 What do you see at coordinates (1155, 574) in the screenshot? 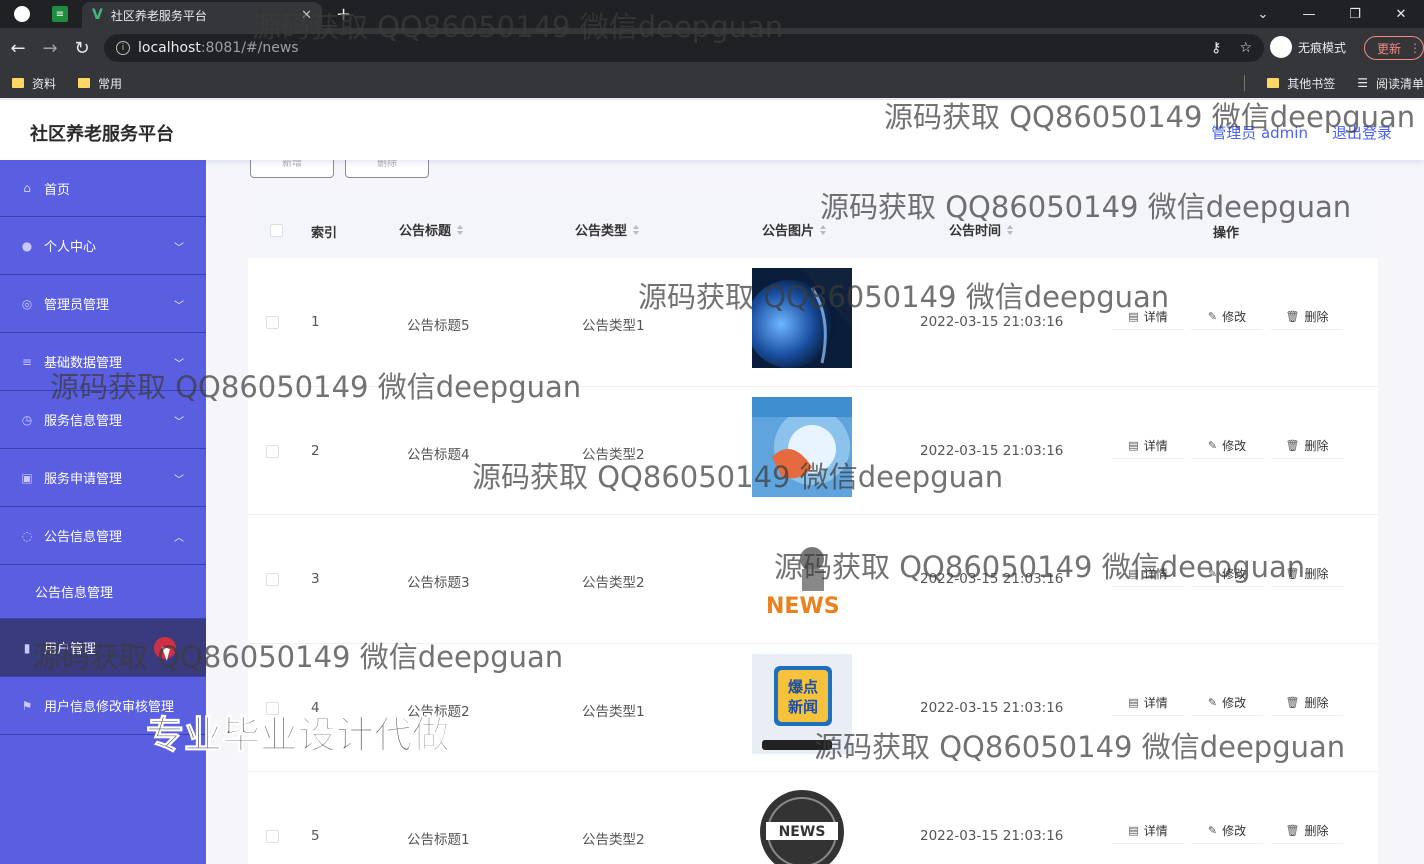
I see `detail-label: 详情` at bounding box center [1155, 574].